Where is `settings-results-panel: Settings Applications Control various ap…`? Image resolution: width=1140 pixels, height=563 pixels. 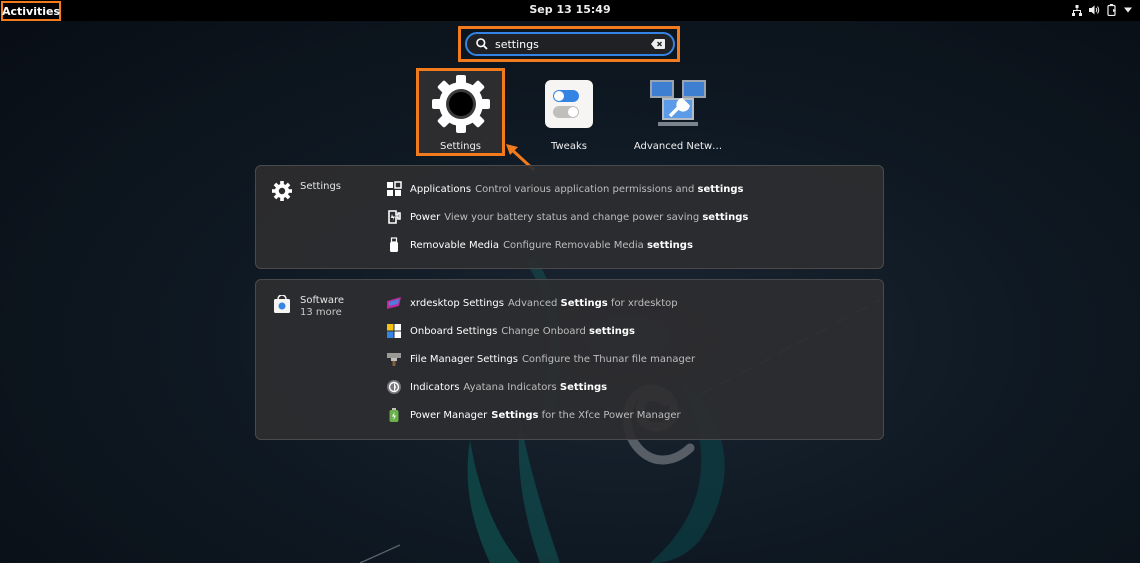 settings-results-panel: Settings Applications Control various ap… is located at coordinates (569, 217).